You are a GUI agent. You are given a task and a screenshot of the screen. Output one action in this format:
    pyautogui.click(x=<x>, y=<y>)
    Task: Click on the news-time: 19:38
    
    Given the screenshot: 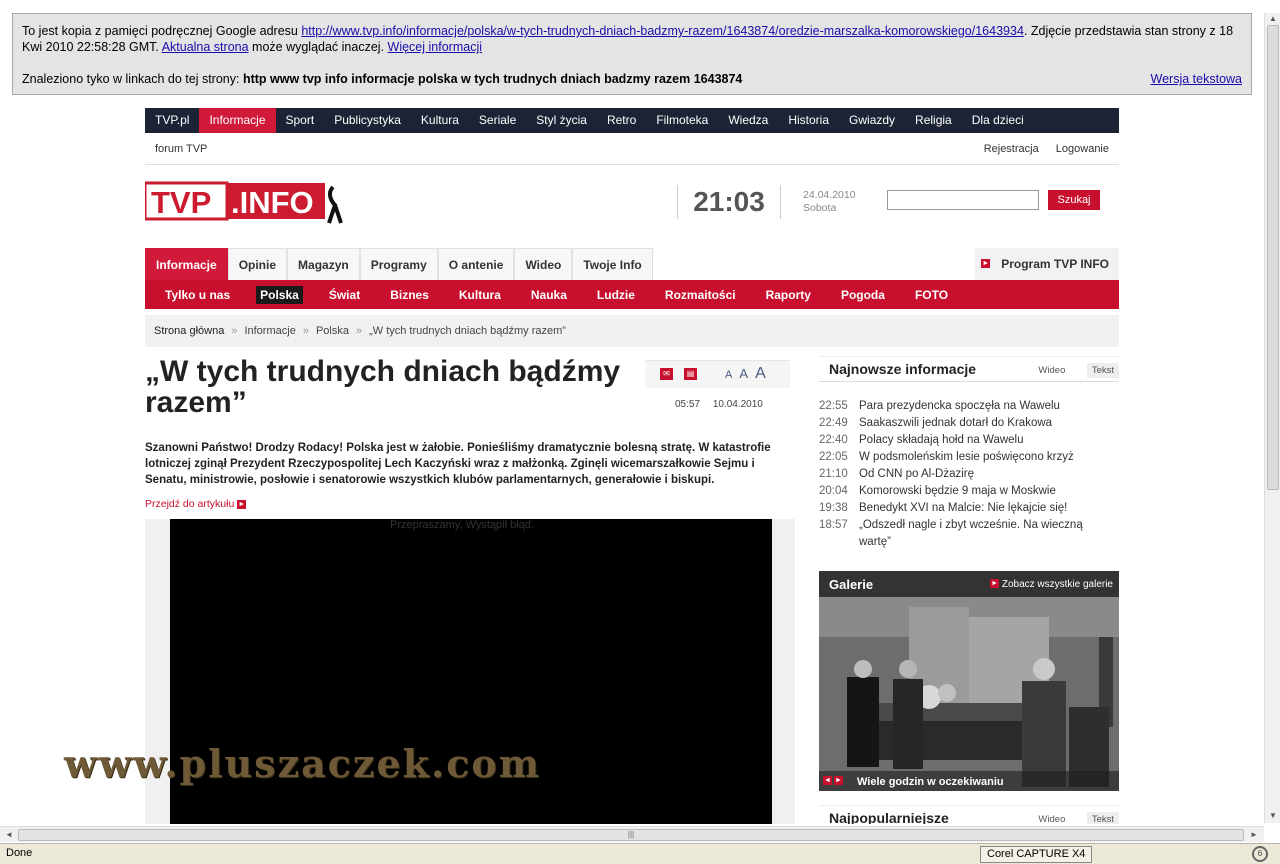 What is the action you would take?
    pyautogui.click(x=833, y=508)
    